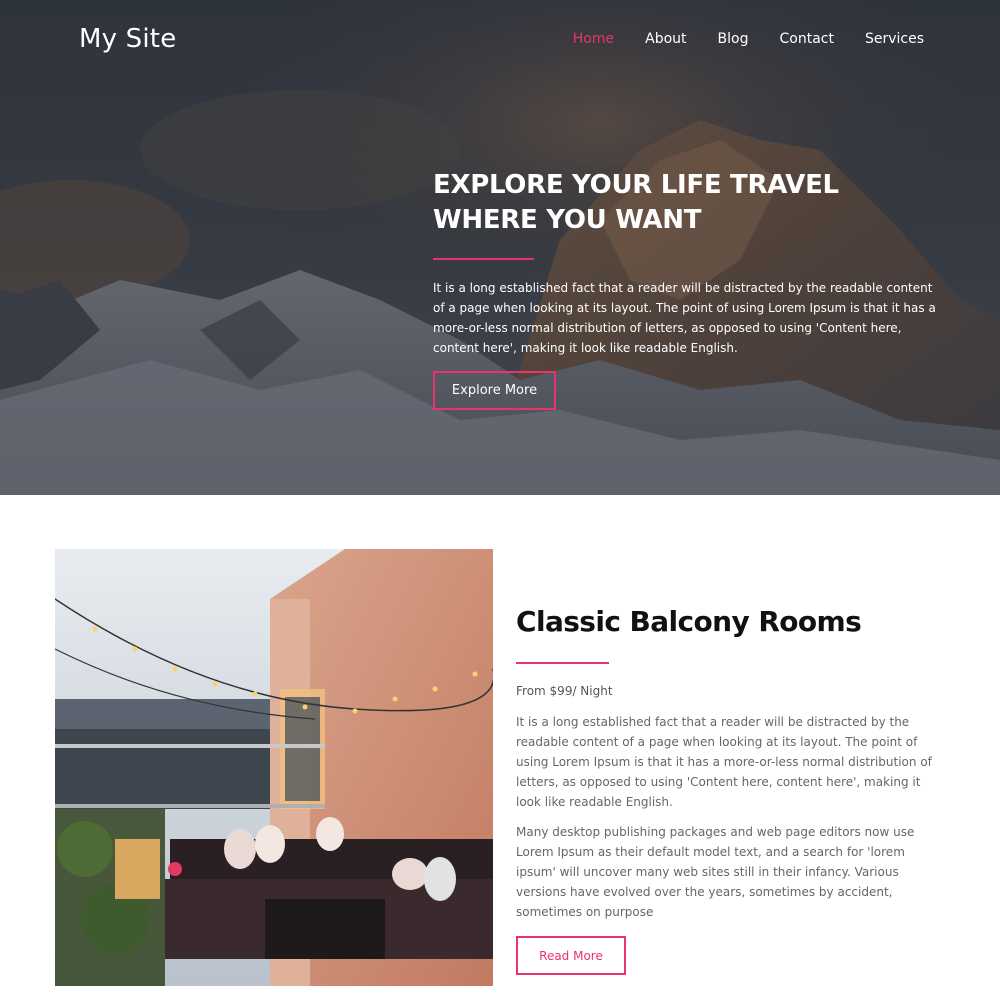 The width and height of the screenshot is (1000, 1000). I want to click on room-title: Classic Balcony Rooms, so click(689, 621).